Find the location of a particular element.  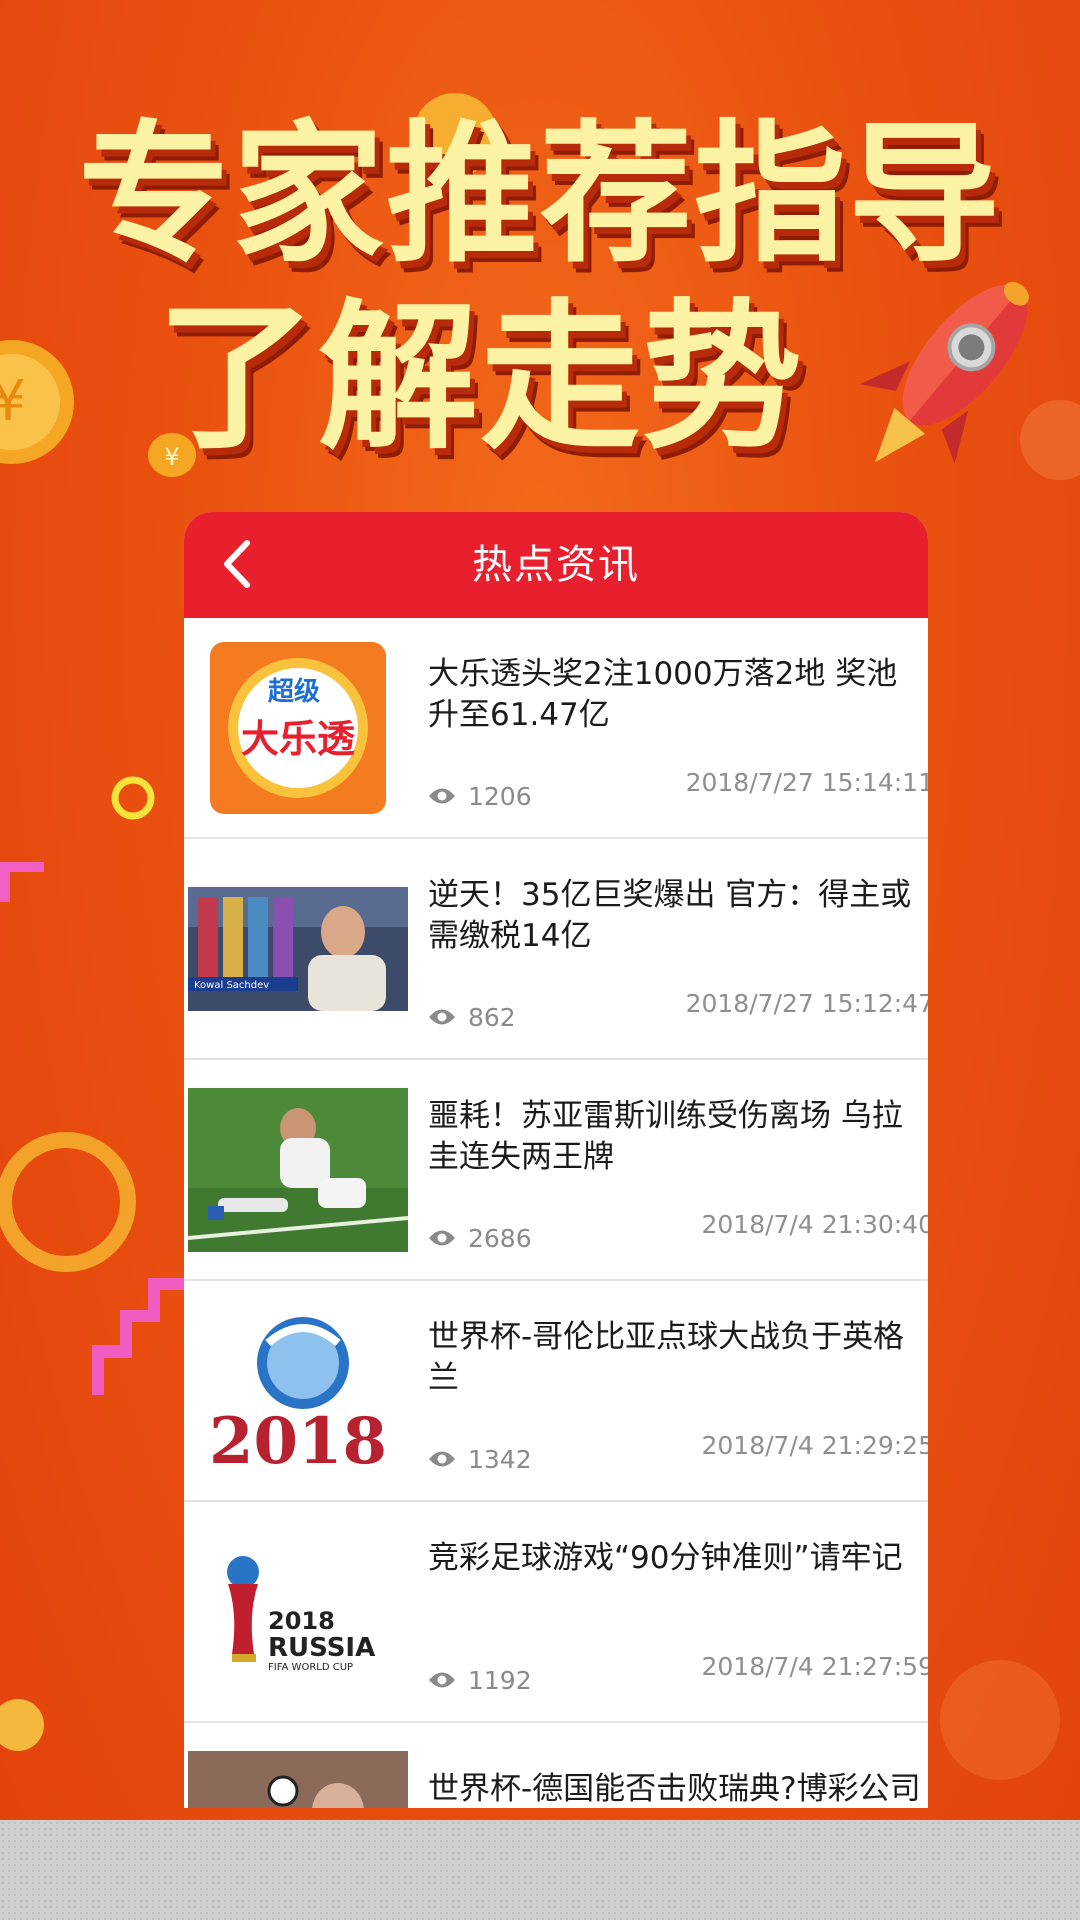

news-title: 逆天！35亿巨奖爆出 官方：得主或需缴税14亿 is located at coordinates (670, 915).